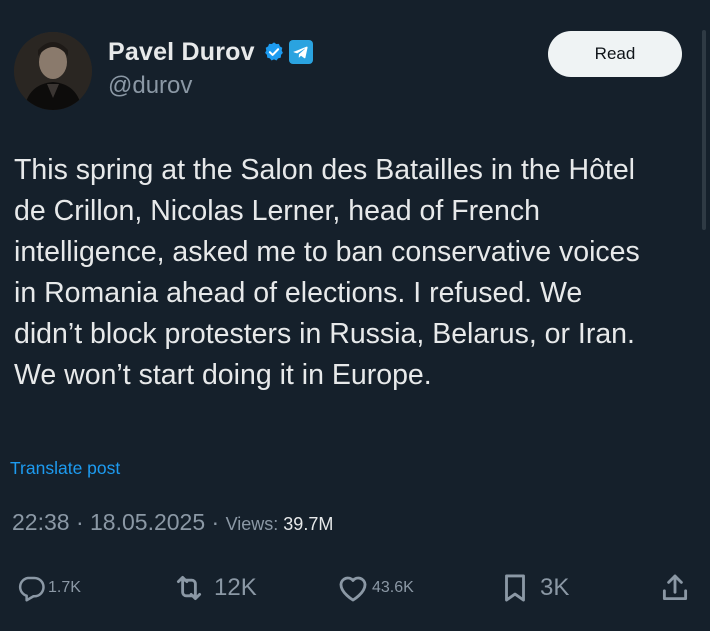 The width and height of the screenshot is (710, 631). Describe the element at coordinates (41, 522) in the screenshot. I see `post-time: 22:38` at that location.